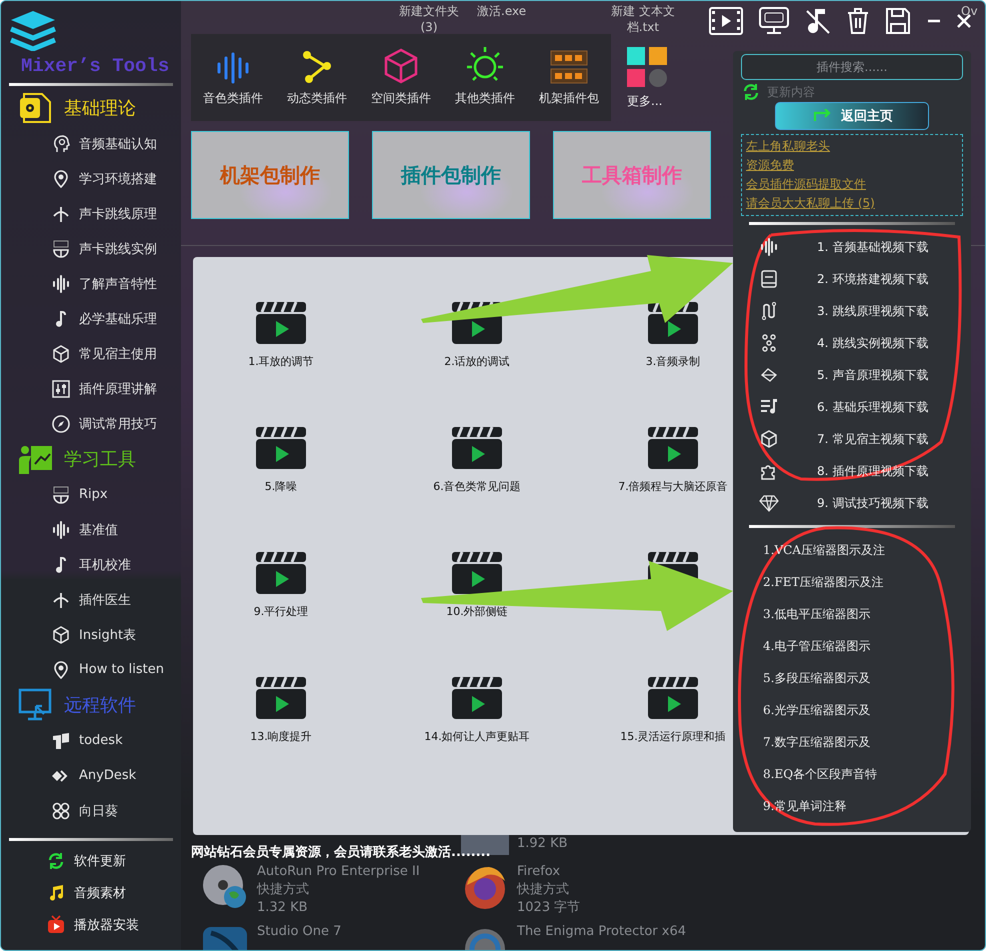 Image resolution: width=986 pixels, height=951 pixels. I want to click on diagram-menu-item: 2.FET压缩器图示及注, so click(852, 582).